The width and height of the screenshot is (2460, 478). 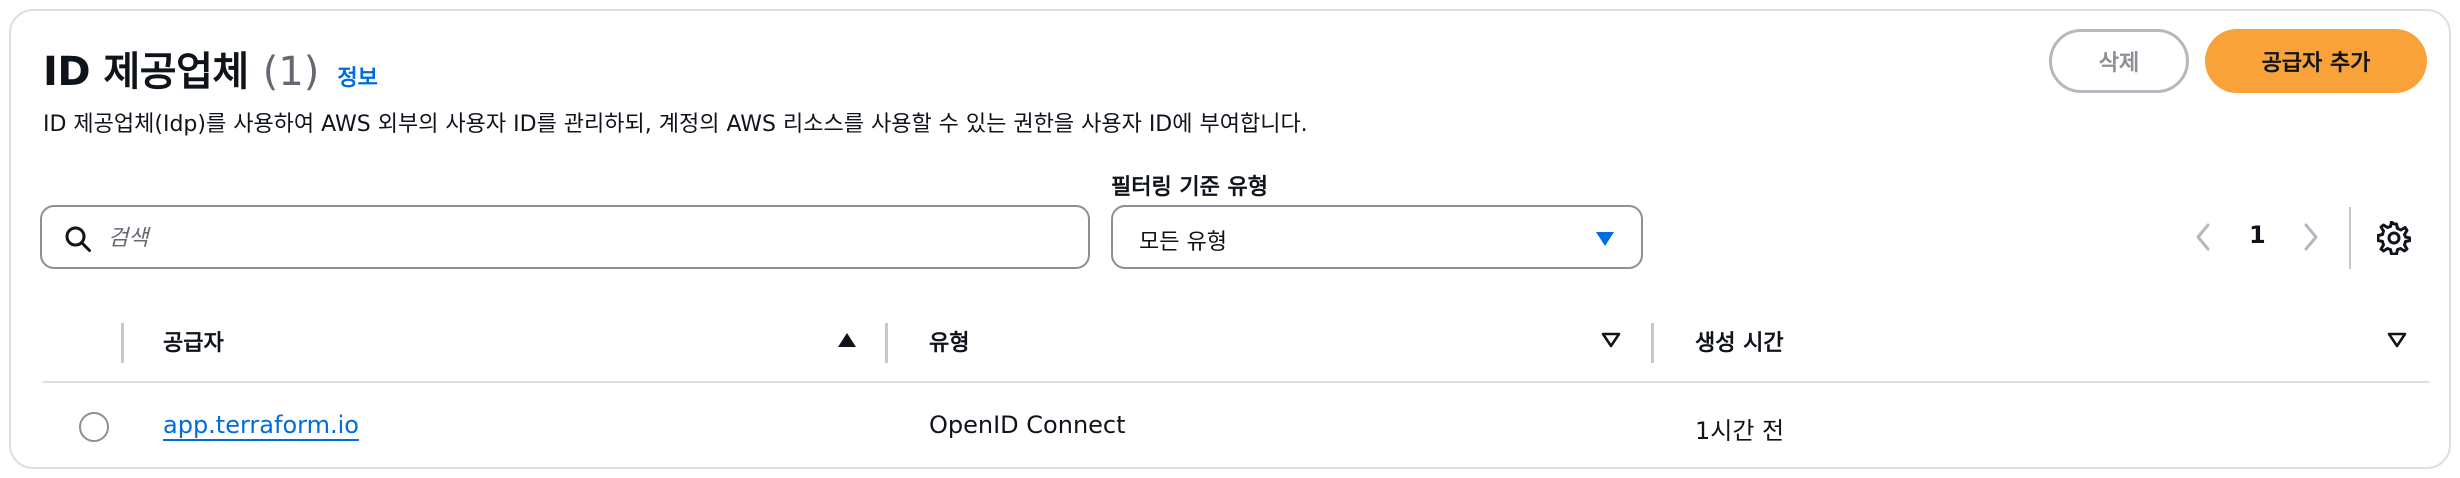 What do you see at coordinates (1189, 187) in the screenshot?
I see `filter-type-label: 필터링 기준 유형` at bounding box center [1189, 187].